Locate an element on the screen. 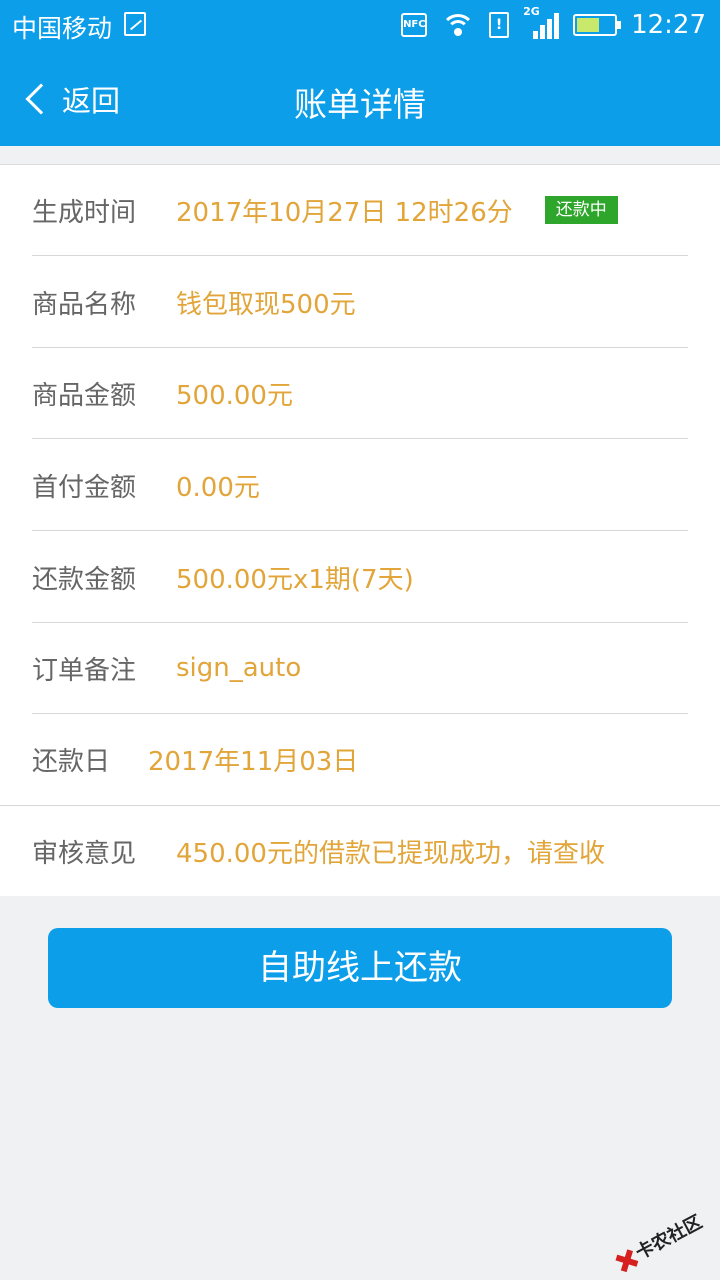 The image size is (720, 1280). row-label: 还款金额 is located at coordinates (84, 579).